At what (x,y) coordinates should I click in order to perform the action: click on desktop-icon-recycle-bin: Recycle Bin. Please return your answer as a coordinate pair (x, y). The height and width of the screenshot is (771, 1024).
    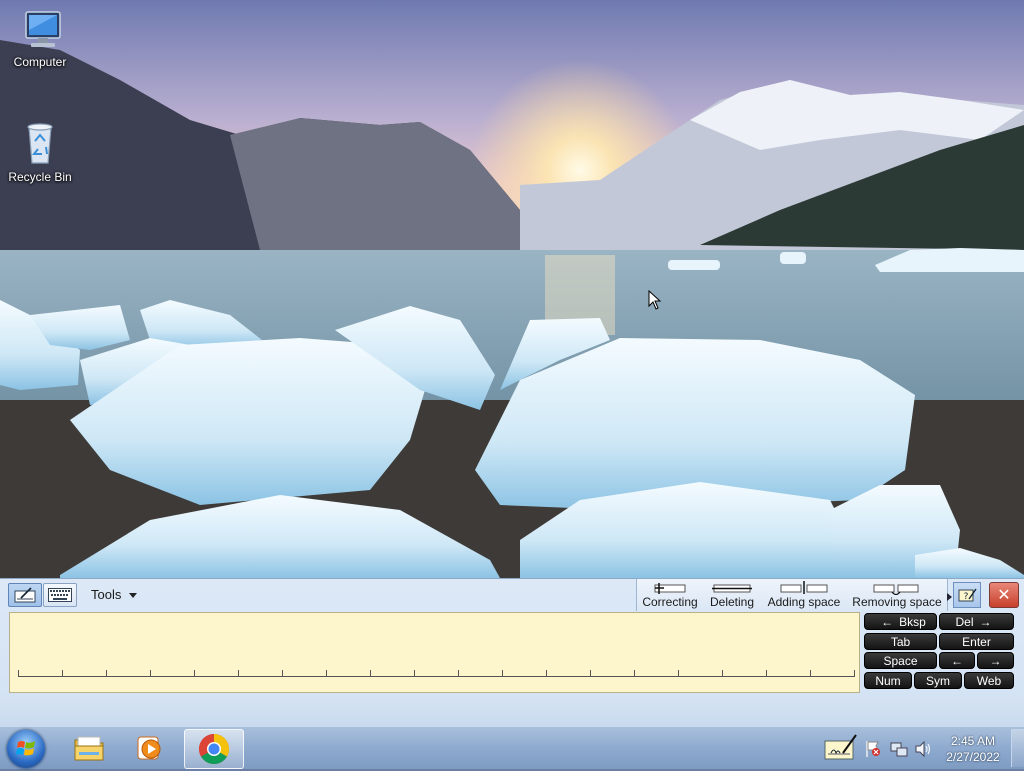
    Looking at the image, I should click on (40, 152).